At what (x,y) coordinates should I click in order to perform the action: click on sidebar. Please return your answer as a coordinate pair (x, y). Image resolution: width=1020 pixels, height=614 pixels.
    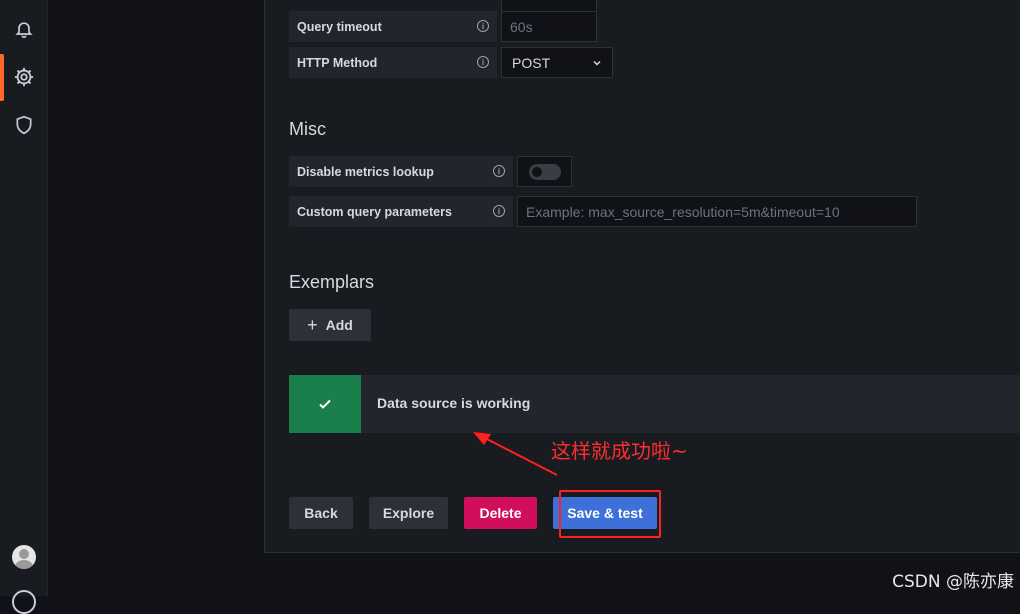
    Looking at the image, I should click on (24, 307).